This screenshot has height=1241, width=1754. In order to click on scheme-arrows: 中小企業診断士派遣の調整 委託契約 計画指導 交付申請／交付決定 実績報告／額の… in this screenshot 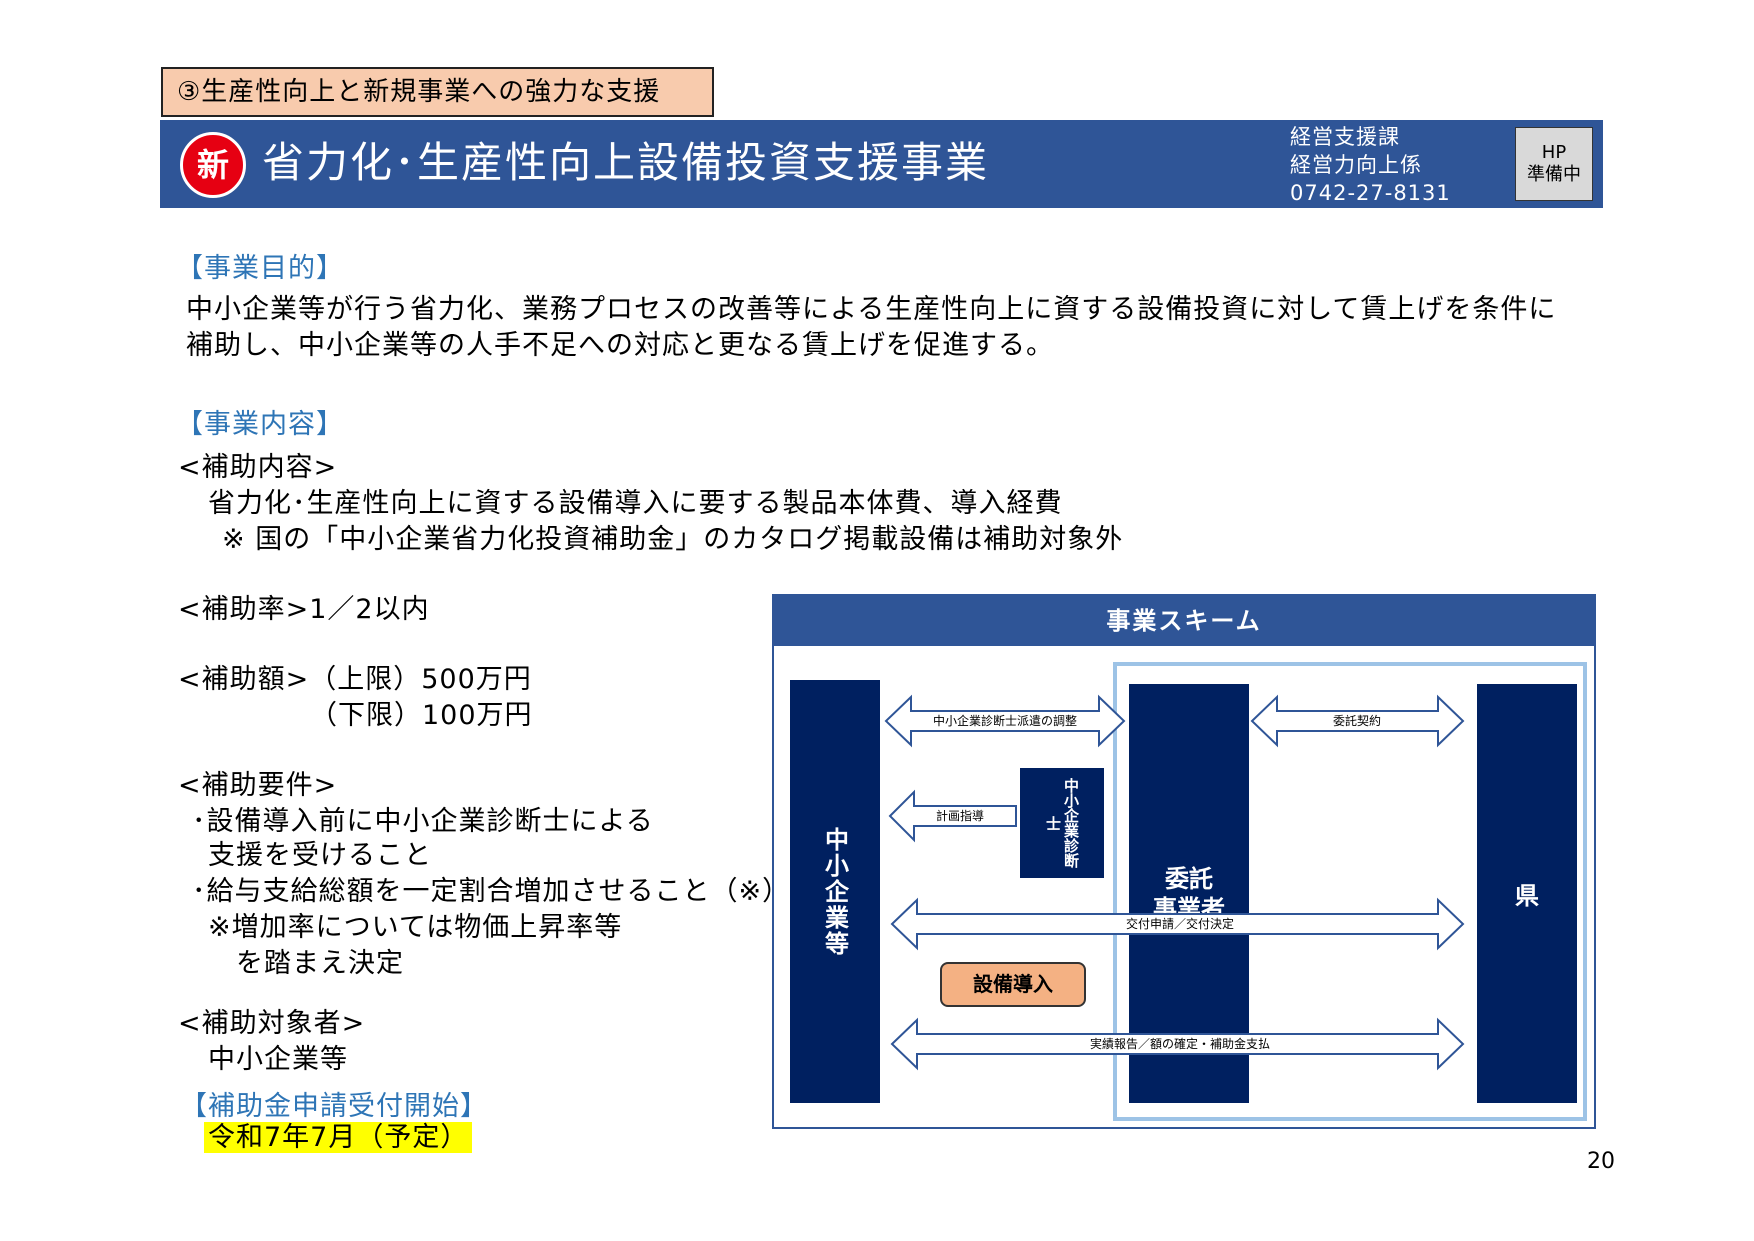, I will do `click(1174, 882)`.